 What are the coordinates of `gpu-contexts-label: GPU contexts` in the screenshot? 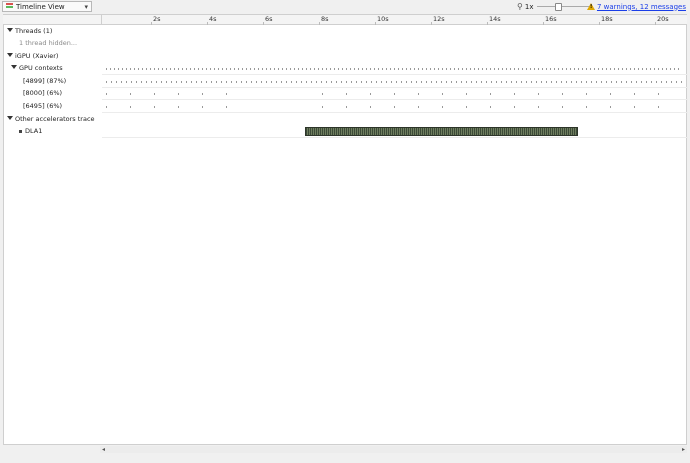 It's located at (41, 68).